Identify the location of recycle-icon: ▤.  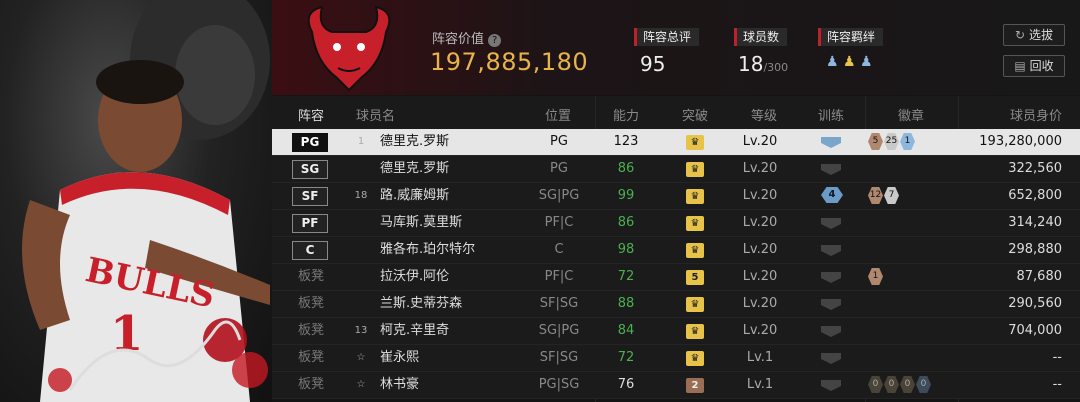
(1020, 66).